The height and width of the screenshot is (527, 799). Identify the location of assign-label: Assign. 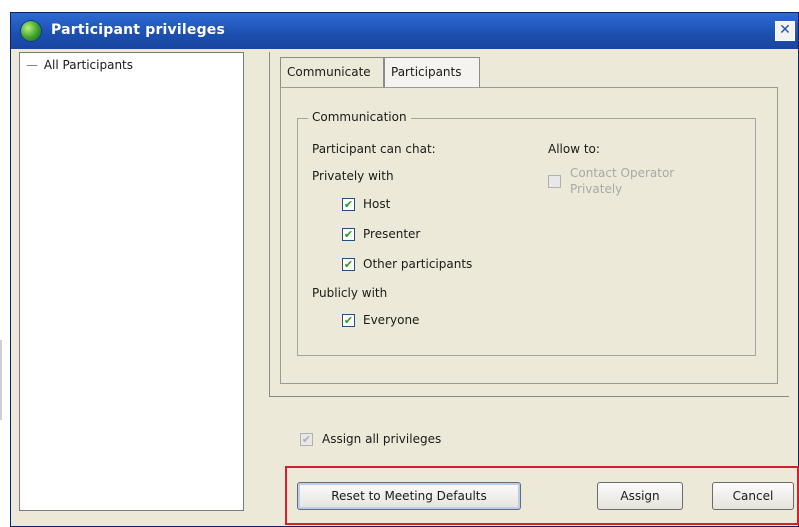
(640, 496).